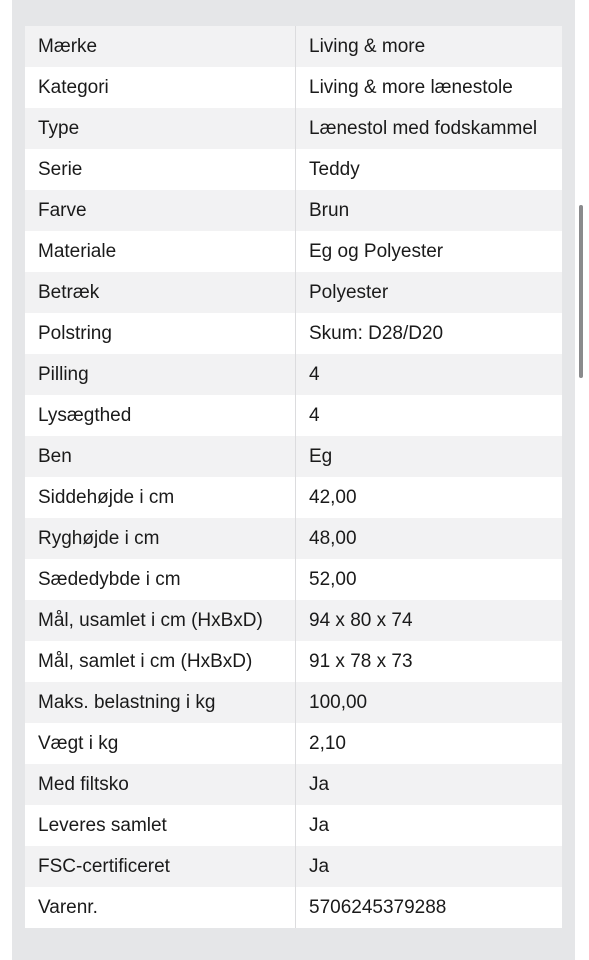 Image resolution: width=589 pixels, height=960 pixels. I want to click on spec-row: Farve Brun, so click(293, 210).